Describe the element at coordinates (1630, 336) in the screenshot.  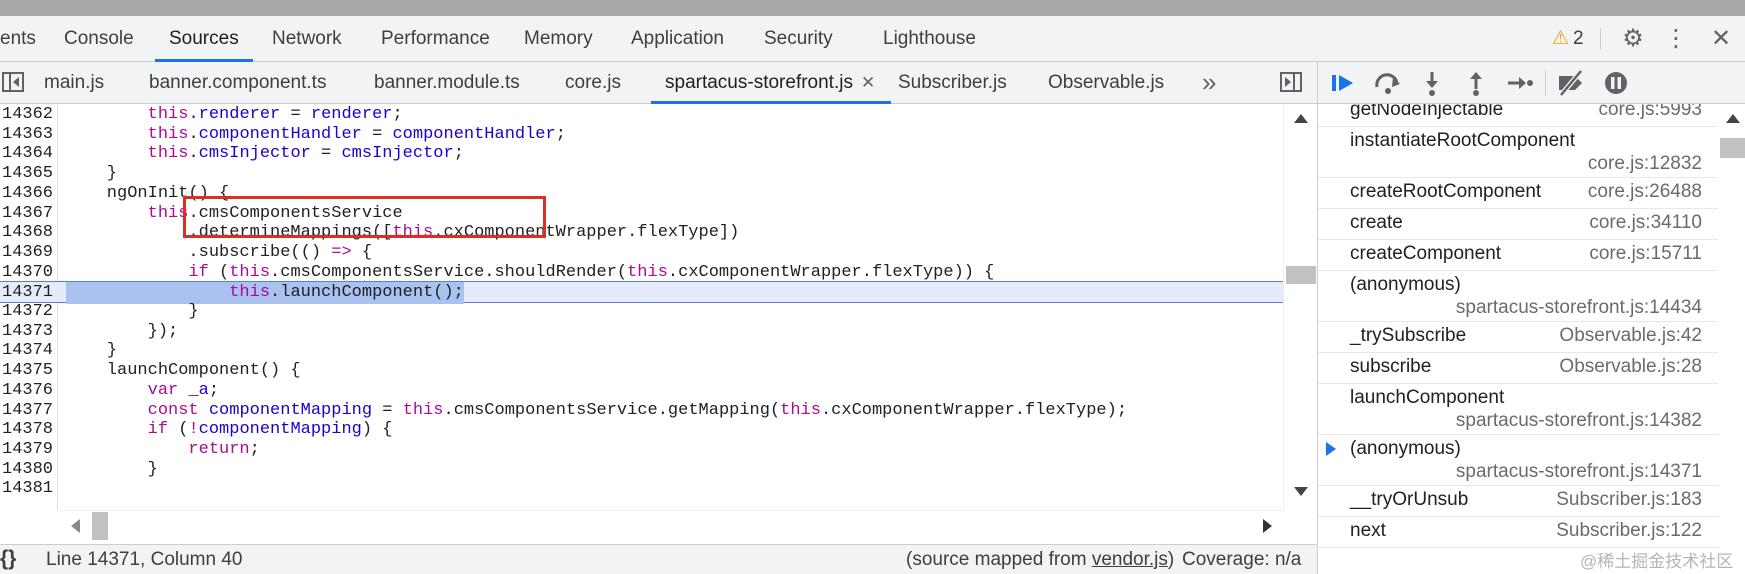
I see `frame-location-link: Observable.js:42` at that location.